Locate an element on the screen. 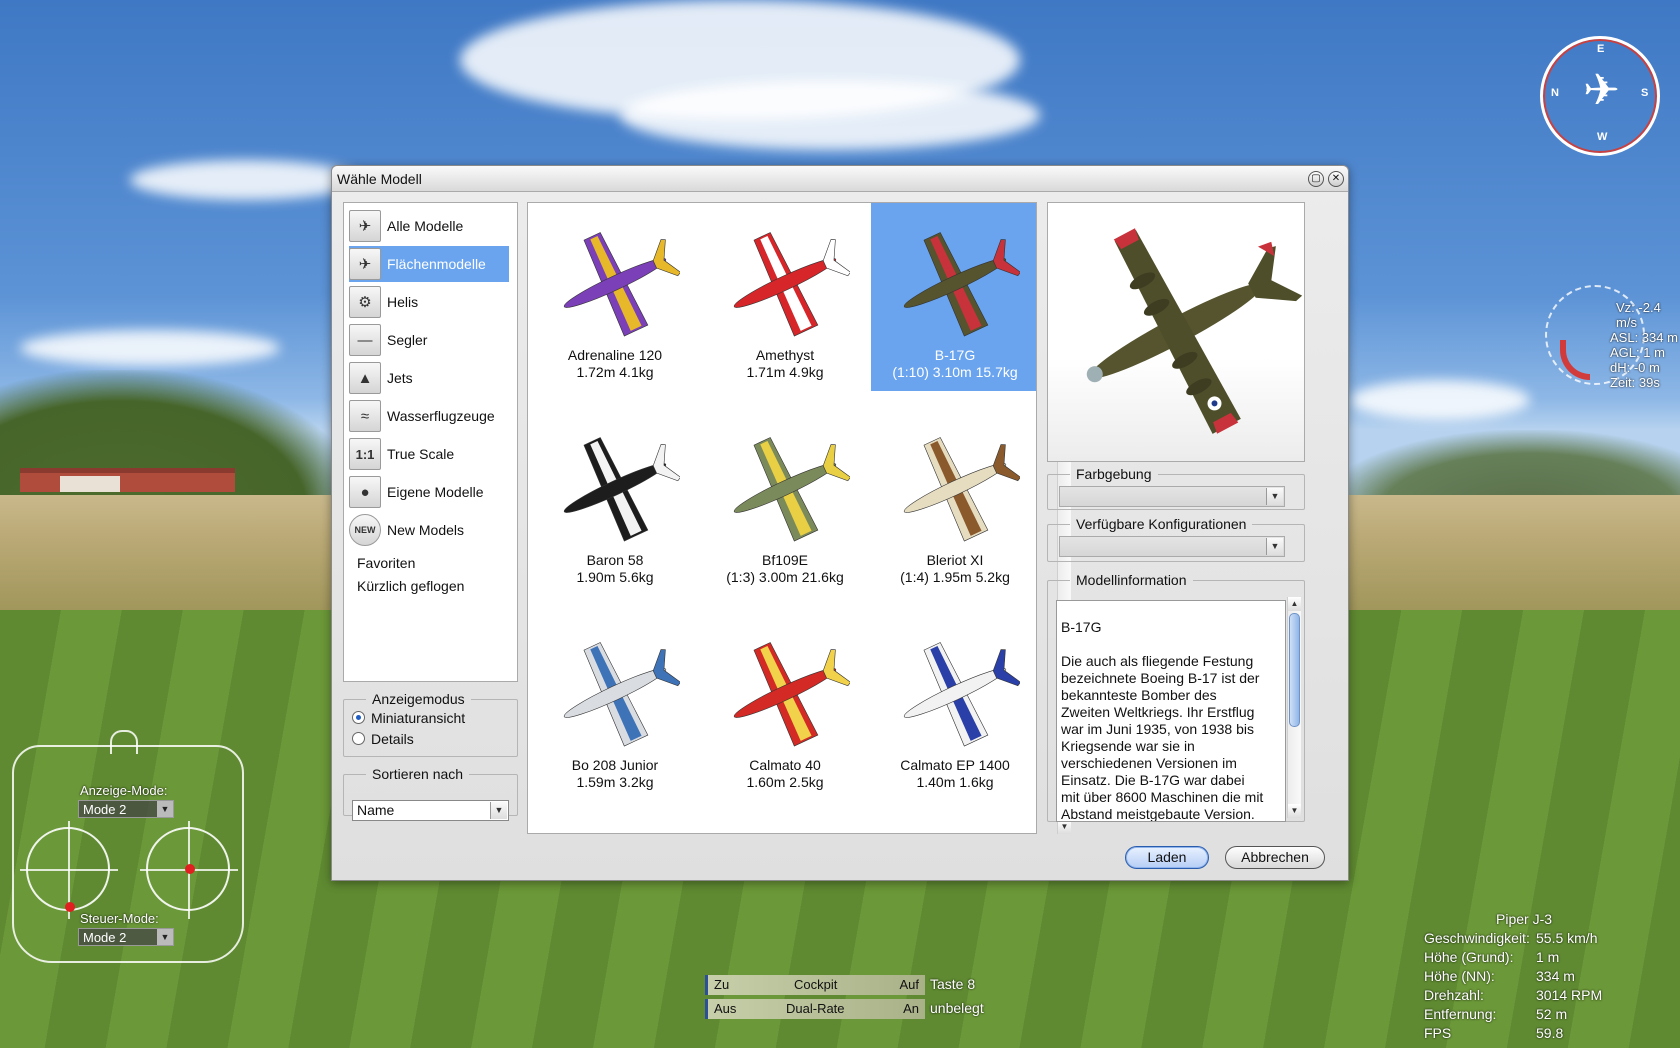 The width and height of the screenshot is (1680, 1048). category-helis: ⚙ Helis is located at coordinates (429, 302).